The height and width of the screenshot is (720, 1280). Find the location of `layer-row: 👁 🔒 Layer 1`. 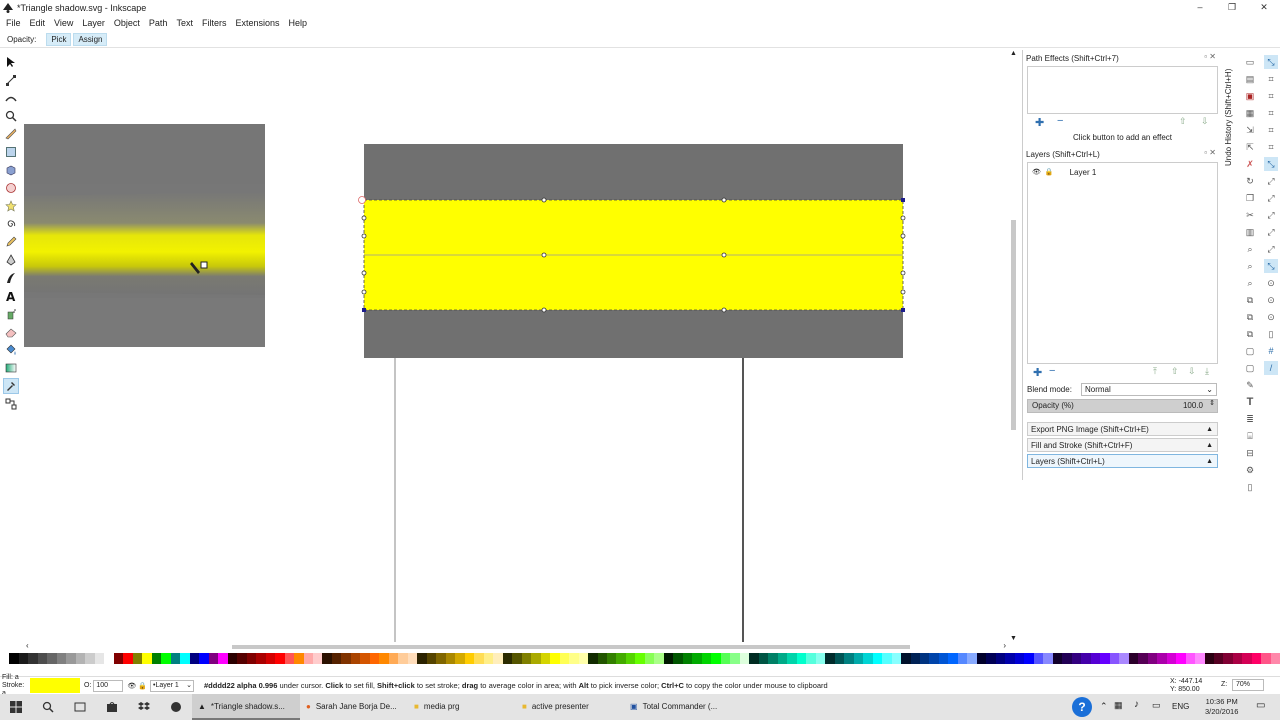

layer-row: 👁 🔒 Layer 1 is located at coordinates (1122, 172).